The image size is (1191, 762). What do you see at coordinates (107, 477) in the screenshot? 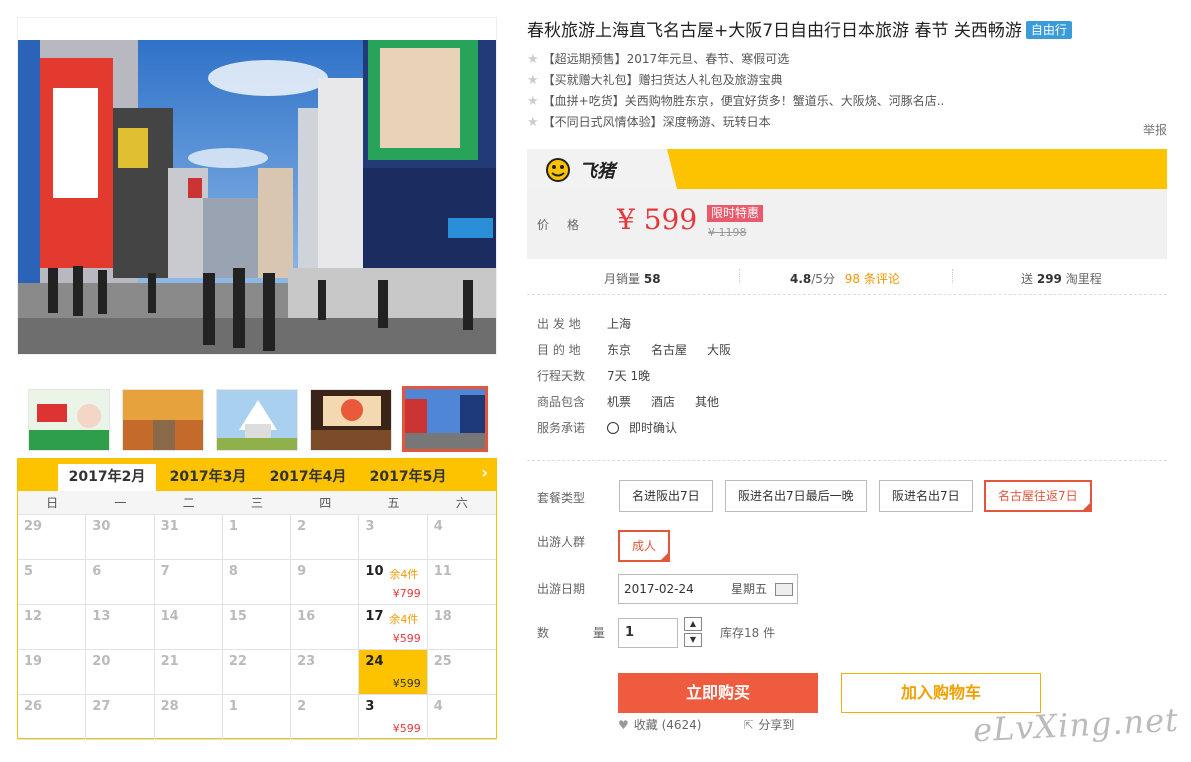
I see `tab-month-feb: 2017年2月` at bounding box center [107, 477].